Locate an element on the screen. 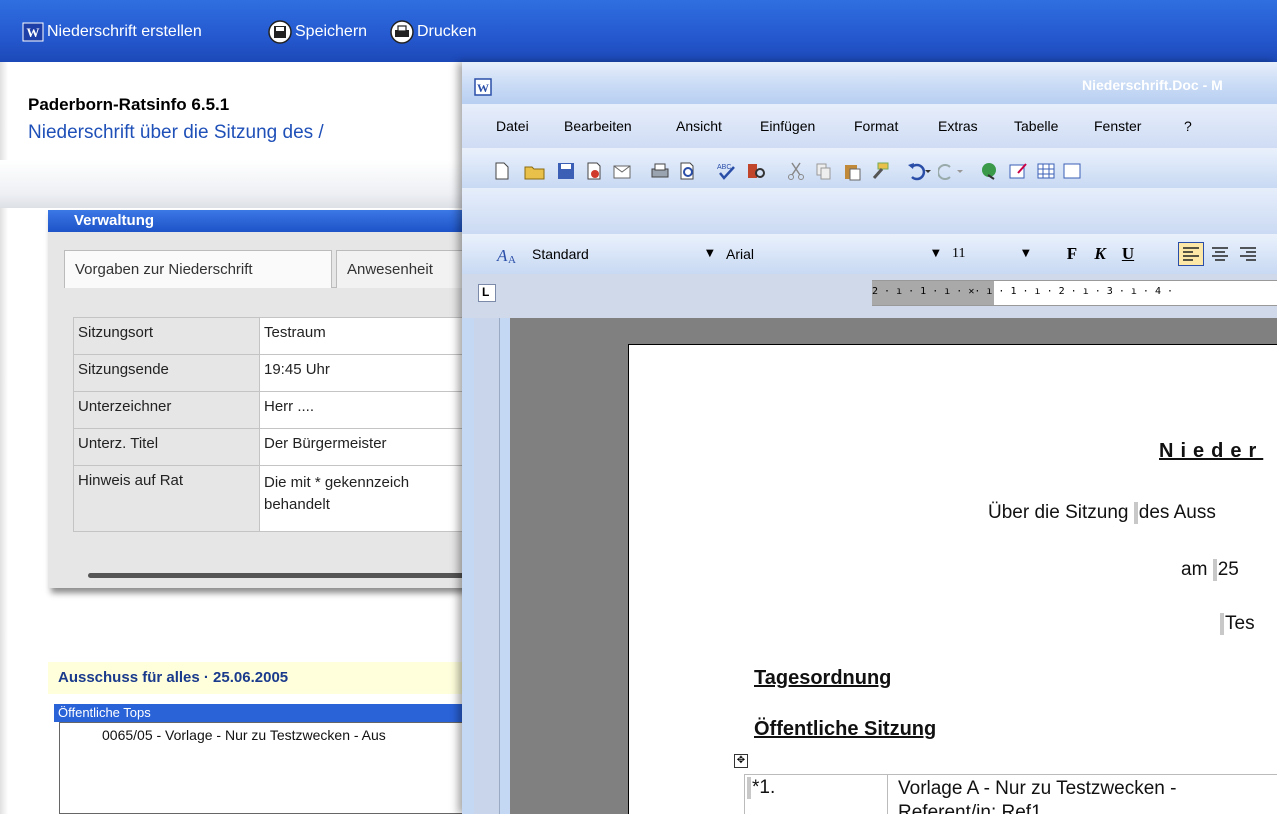 This screenshot has height=814, width=1277. font-size-select: 11 is located at coordinates (958, 254).